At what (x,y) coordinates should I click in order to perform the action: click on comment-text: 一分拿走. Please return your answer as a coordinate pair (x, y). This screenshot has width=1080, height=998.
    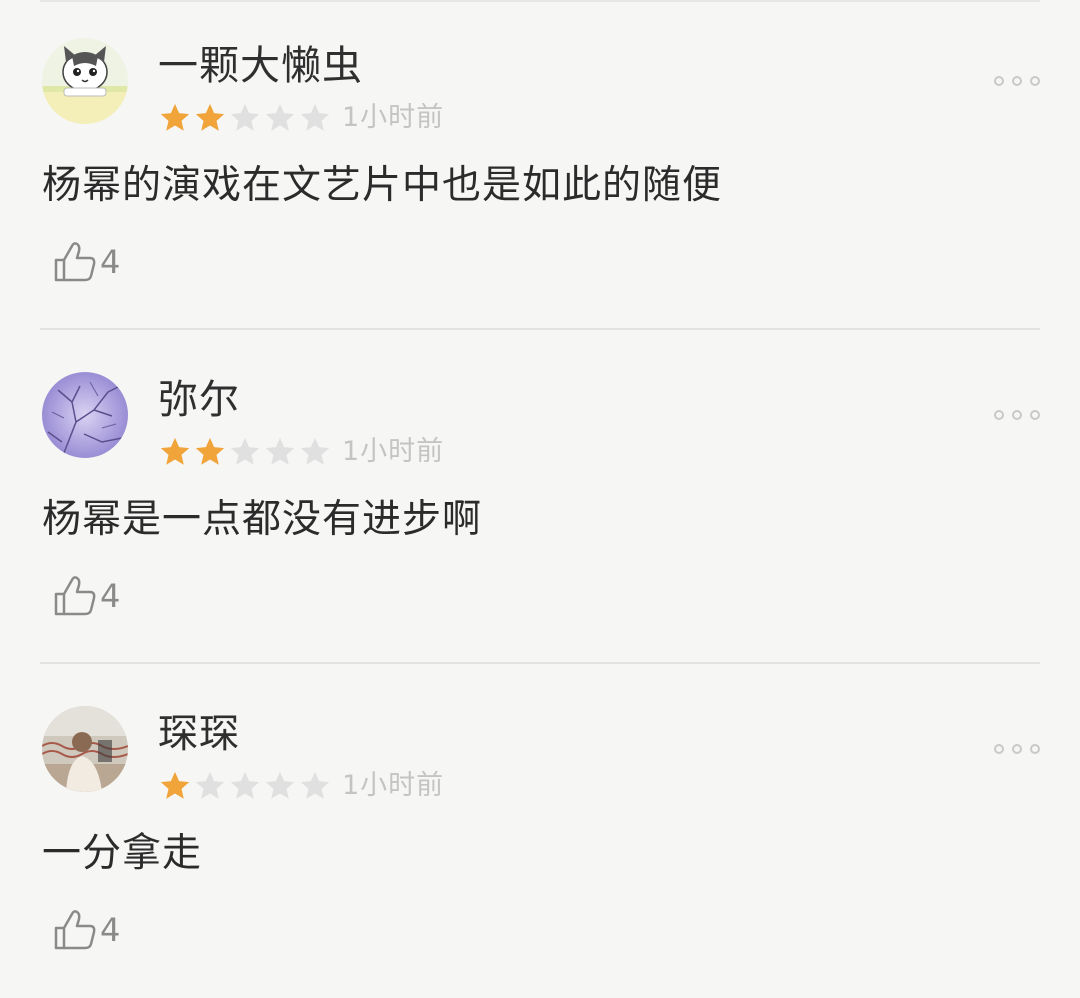
    Looking at the image, I should click on (122, 853).